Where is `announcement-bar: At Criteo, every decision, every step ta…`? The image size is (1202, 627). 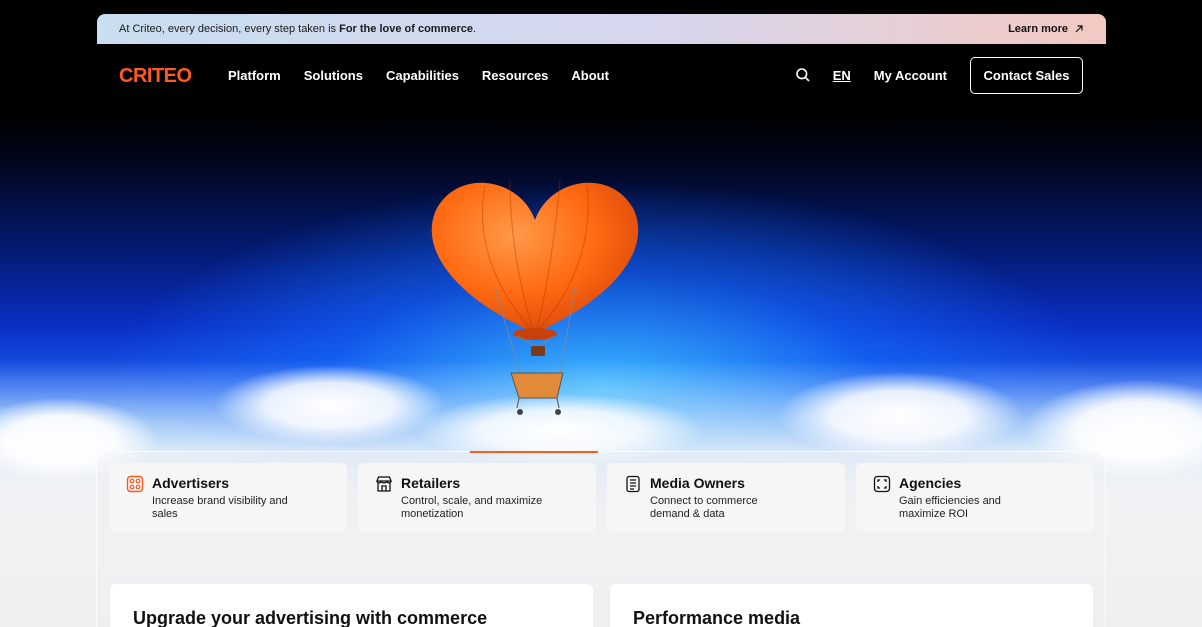
announcement-bar: At Criteo, every decision, every step ta… is located at coordinates (601, 29).